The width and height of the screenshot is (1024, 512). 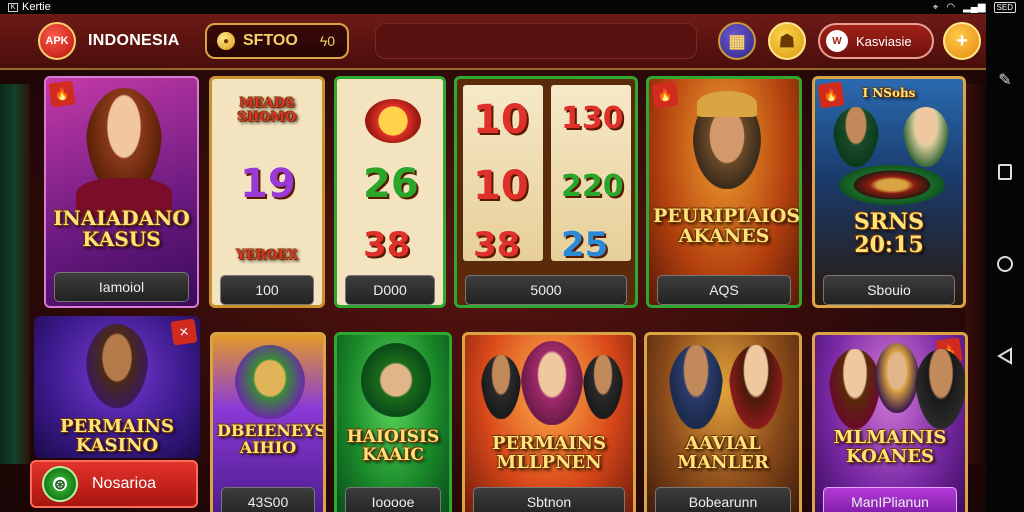 I want to click on recent-apps-icon, so click(x=1005, y=172).